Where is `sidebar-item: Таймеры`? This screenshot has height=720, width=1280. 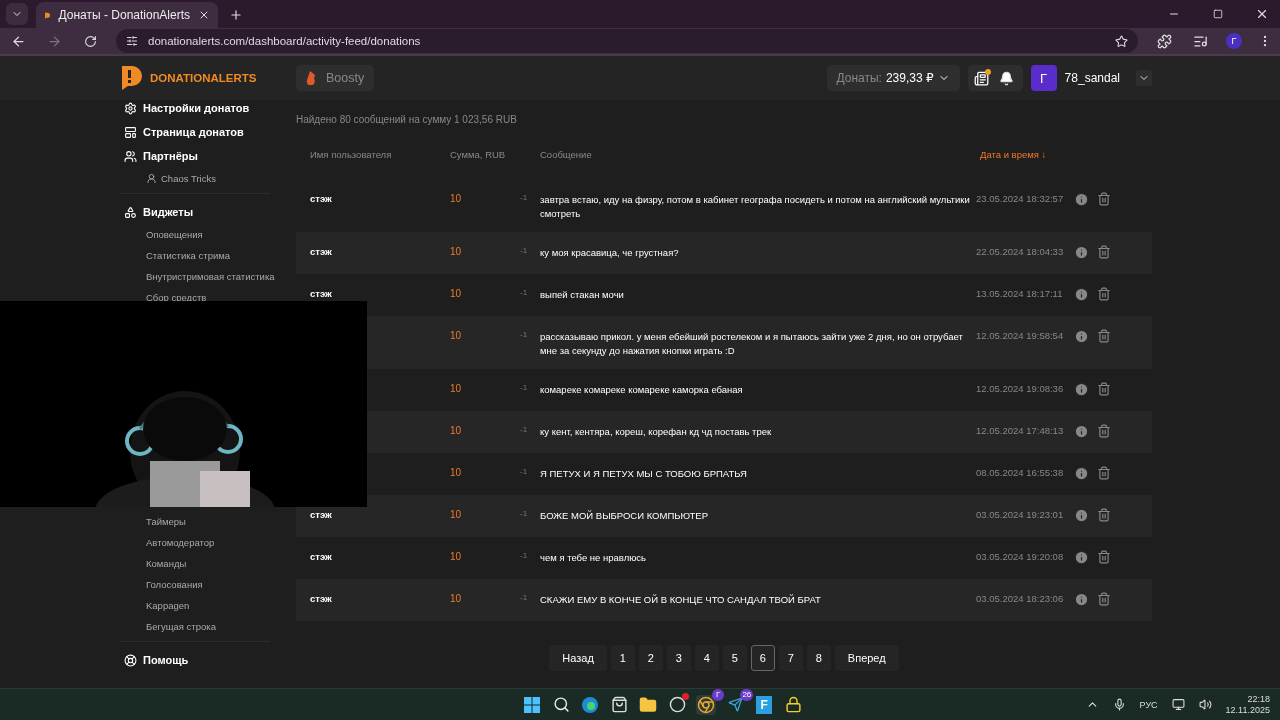
sidebar-item: Таймеры is located at coordinates (166, 521).